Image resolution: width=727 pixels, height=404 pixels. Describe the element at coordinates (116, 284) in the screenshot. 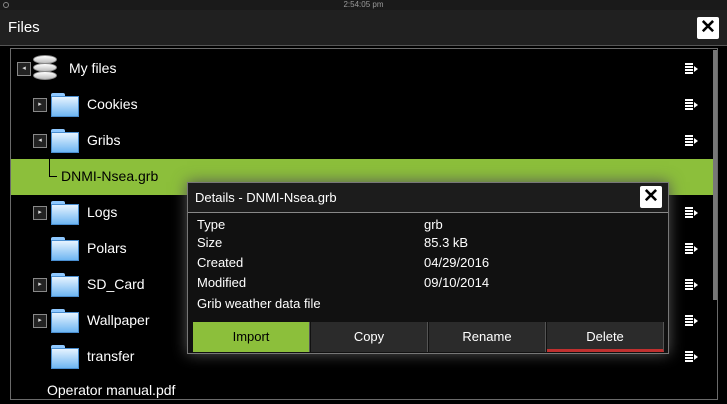

I see `tree-label-sd-card: SD_Card` at that location.